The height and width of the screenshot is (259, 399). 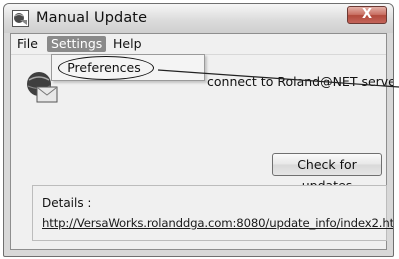 I want to click on close-button: X, so click(x=367, y=15).